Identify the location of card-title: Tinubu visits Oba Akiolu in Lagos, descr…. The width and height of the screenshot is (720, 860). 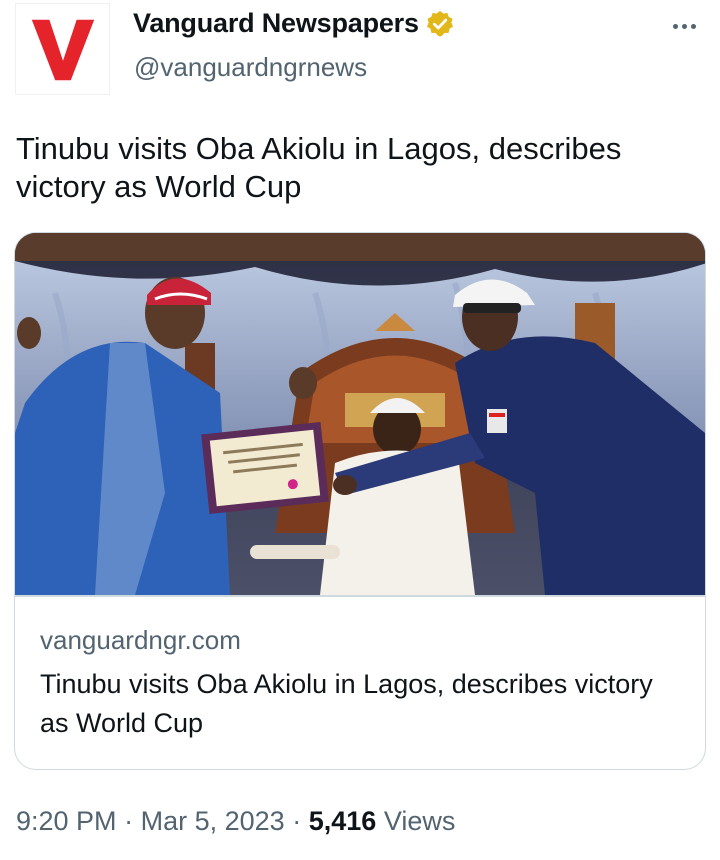
(346, 703).